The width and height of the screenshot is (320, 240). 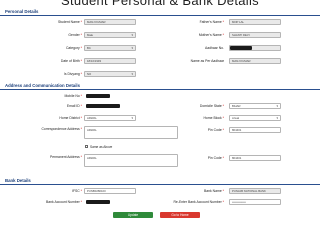 I want to click on corr-address-textarea: ARWAL, so click(x=131, y=132).